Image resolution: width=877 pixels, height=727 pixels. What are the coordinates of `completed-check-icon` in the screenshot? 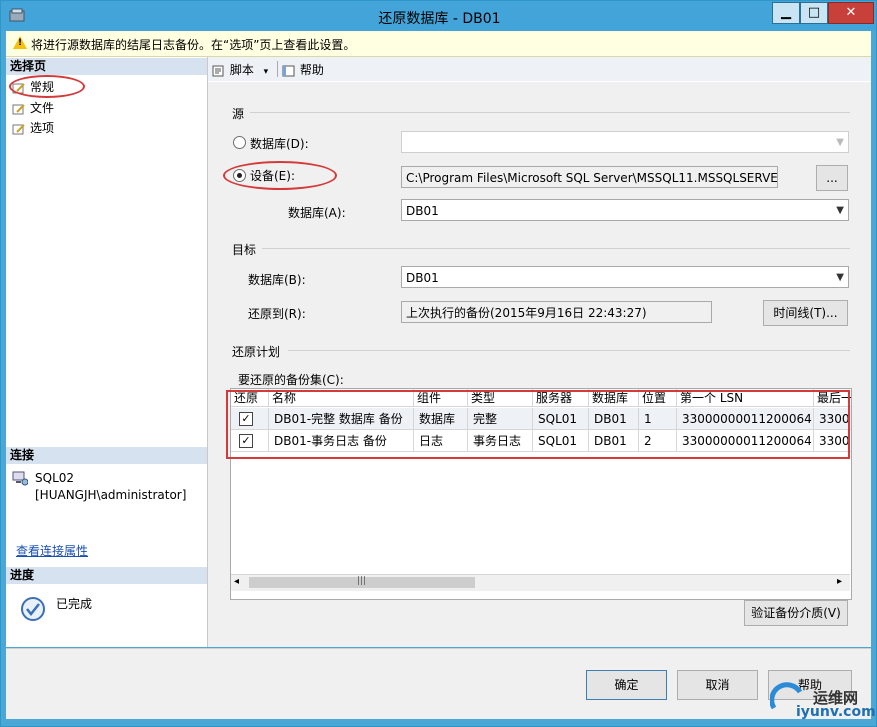 It's located at (33, 610).